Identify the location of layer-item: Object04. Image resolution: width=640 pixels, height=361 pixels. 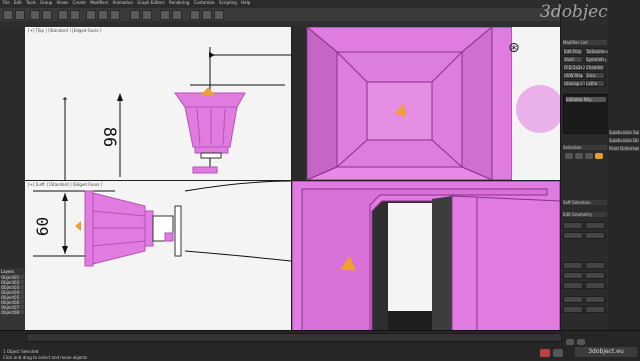
(12, 292).